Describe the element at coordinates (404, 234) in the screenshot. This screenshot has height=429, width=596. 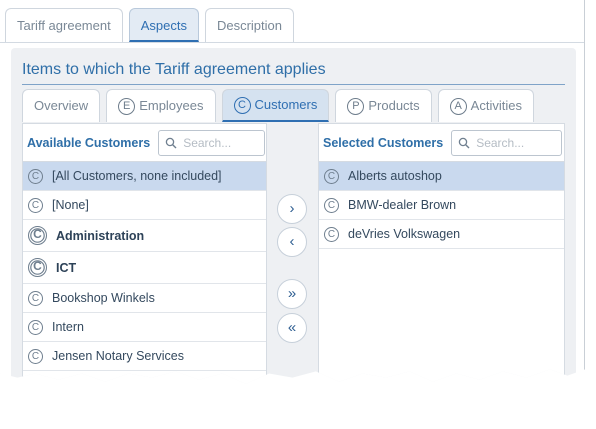
I see `list-item-label: deVries Volkswagen` at that location.